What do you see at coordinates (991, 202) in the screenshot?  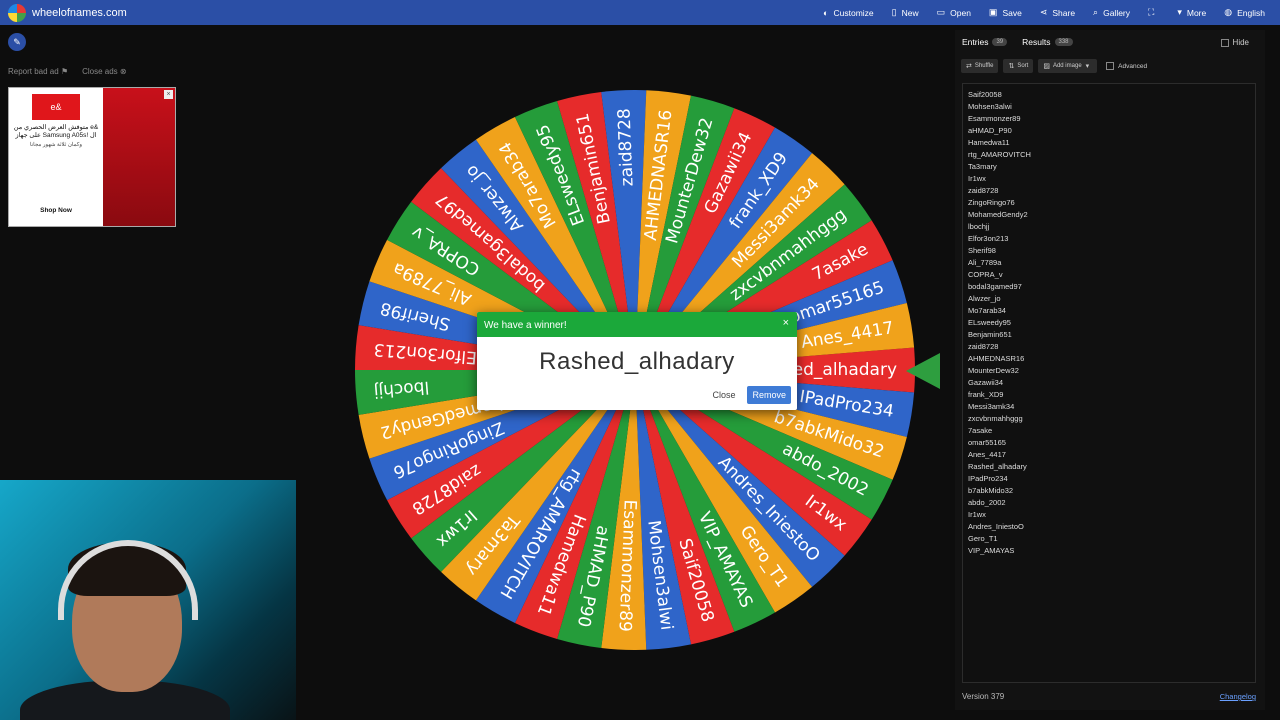 I see `entry-line: ZingoRingo76` at bounding box center [991, 202].